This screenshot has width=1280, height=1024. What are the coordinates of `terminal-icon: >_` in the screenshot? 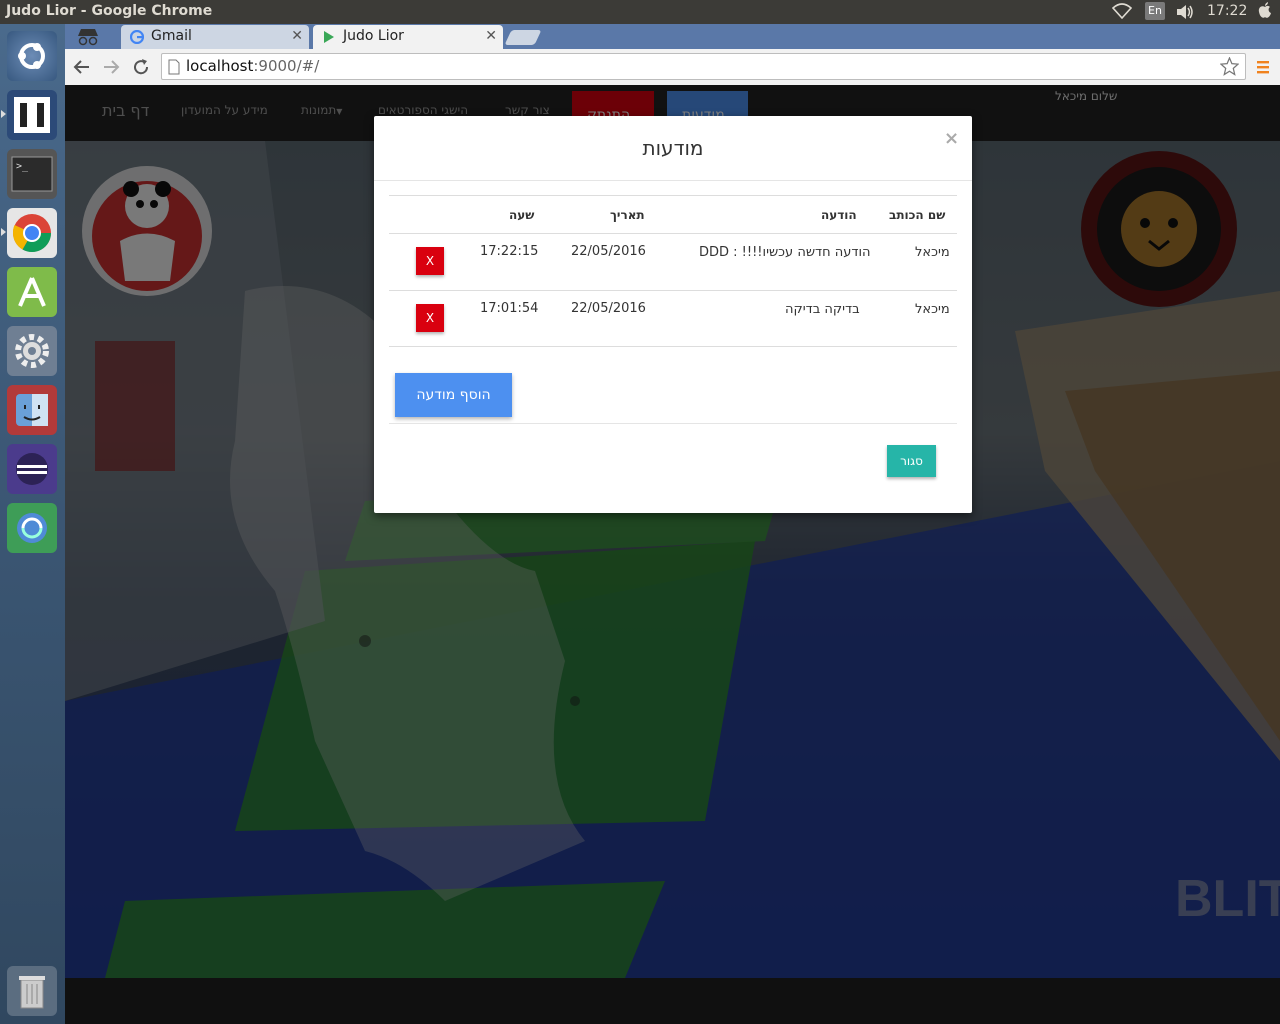 It's located at (32, 174).